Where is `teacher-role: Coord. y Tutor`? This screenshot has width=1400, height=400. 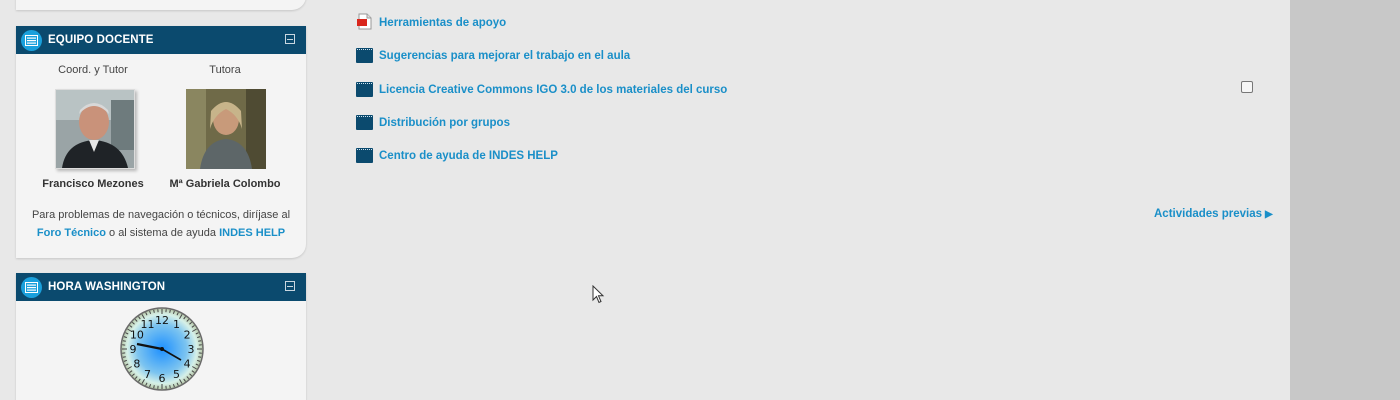
teacher-role: Coord. y Tutor is located at coordinates (93, 70).